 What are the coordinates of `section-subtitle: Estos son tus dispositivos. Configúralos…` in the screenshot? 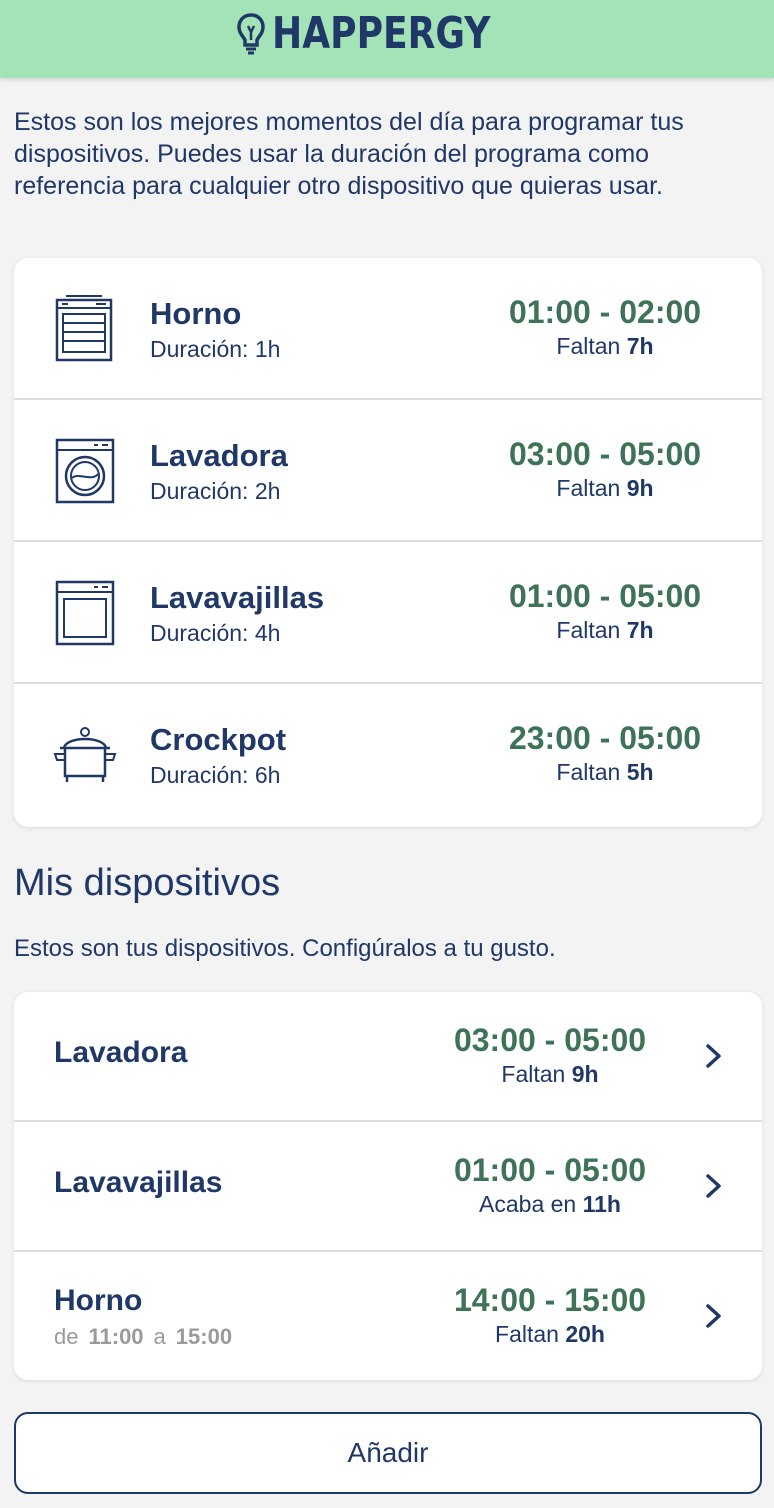 It's located at (285, 948).